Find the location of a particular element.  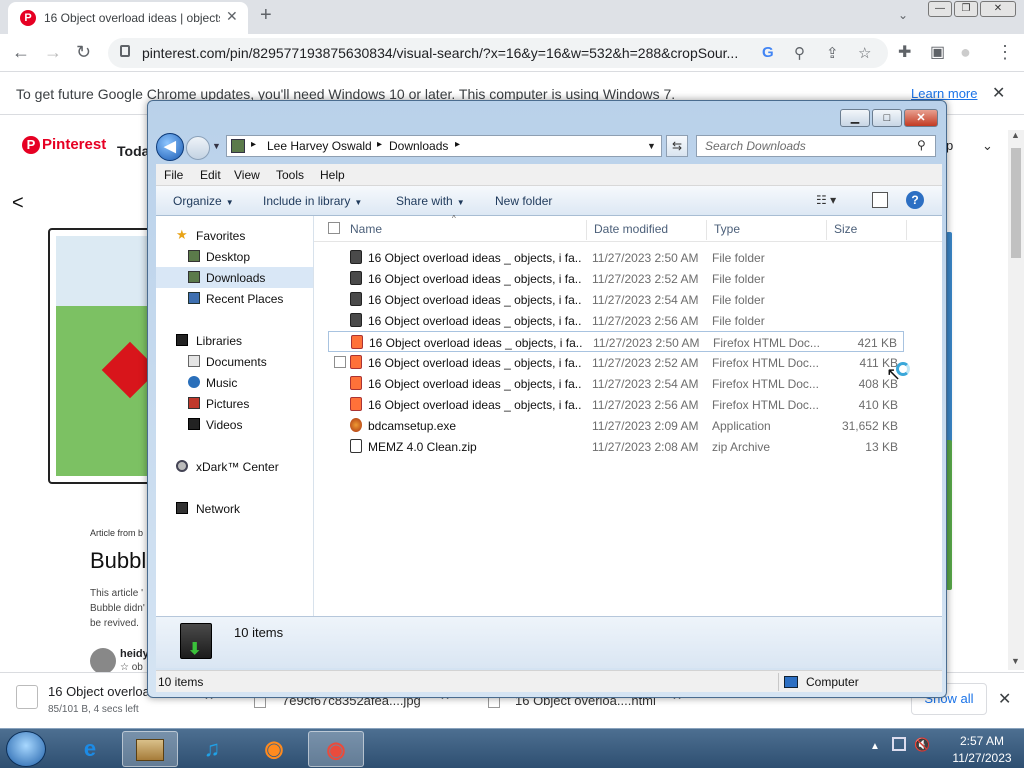

scroll-down-arrow-icon: ▼ is located at coordinates (1015, 661).